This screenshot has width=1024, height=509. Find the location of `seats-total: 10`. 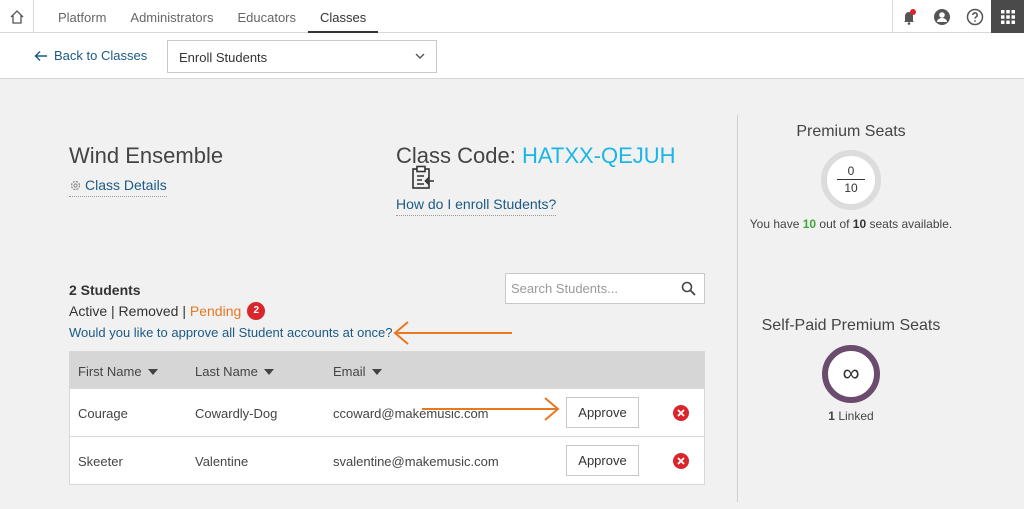

seats-total: 10 is located at coordinates (851, 188).